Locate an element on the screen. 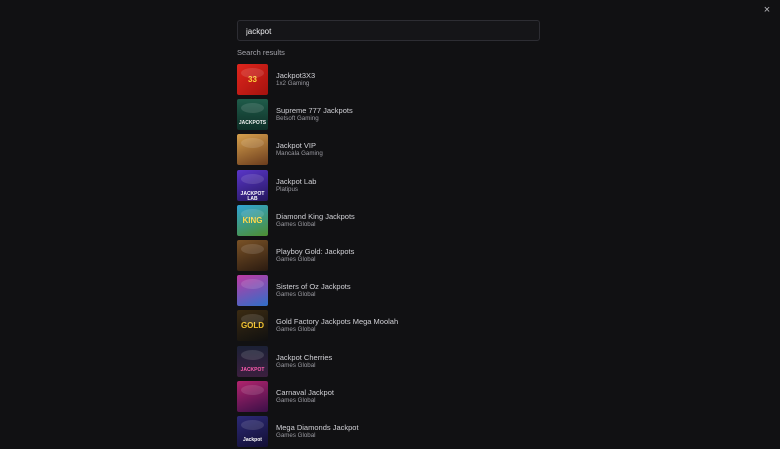 The height and width of the screenshot is (449, 780). game-title: Diamond King Jackpots is located at coordinates (315, 216).